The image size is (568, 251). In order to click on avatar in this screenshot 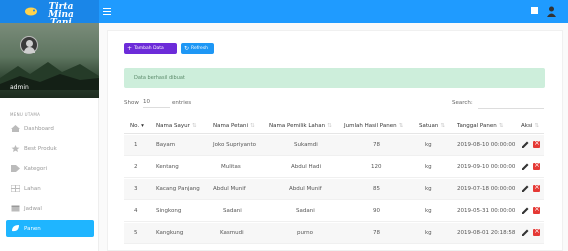, I will do `click(29, 45)`.